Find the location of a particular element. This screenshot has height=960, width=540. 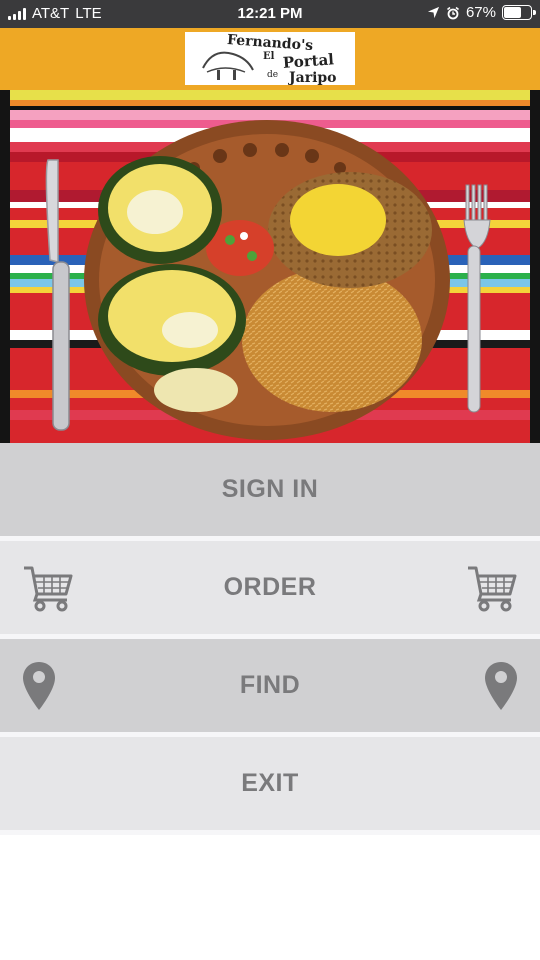

sign-in-label: SIGN IN is located at coordinates (270, 489).